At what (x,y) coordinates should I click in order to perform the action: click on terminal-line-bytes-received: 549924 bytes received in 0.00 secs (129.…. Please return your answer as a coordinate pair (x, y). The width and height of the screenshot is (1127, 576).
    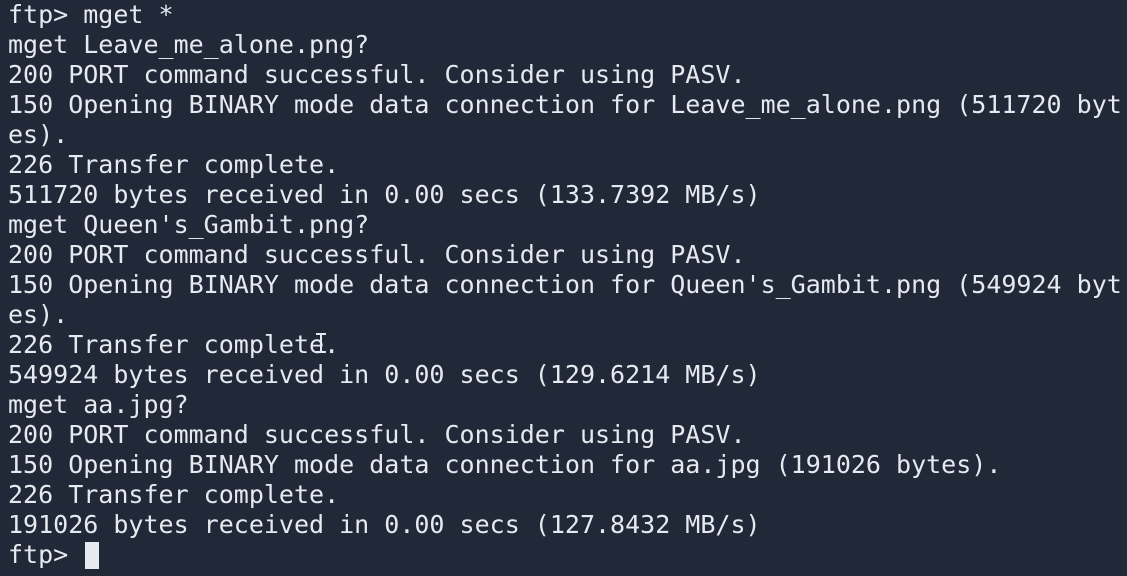
    Looking at the image, I should click on (384, 374).